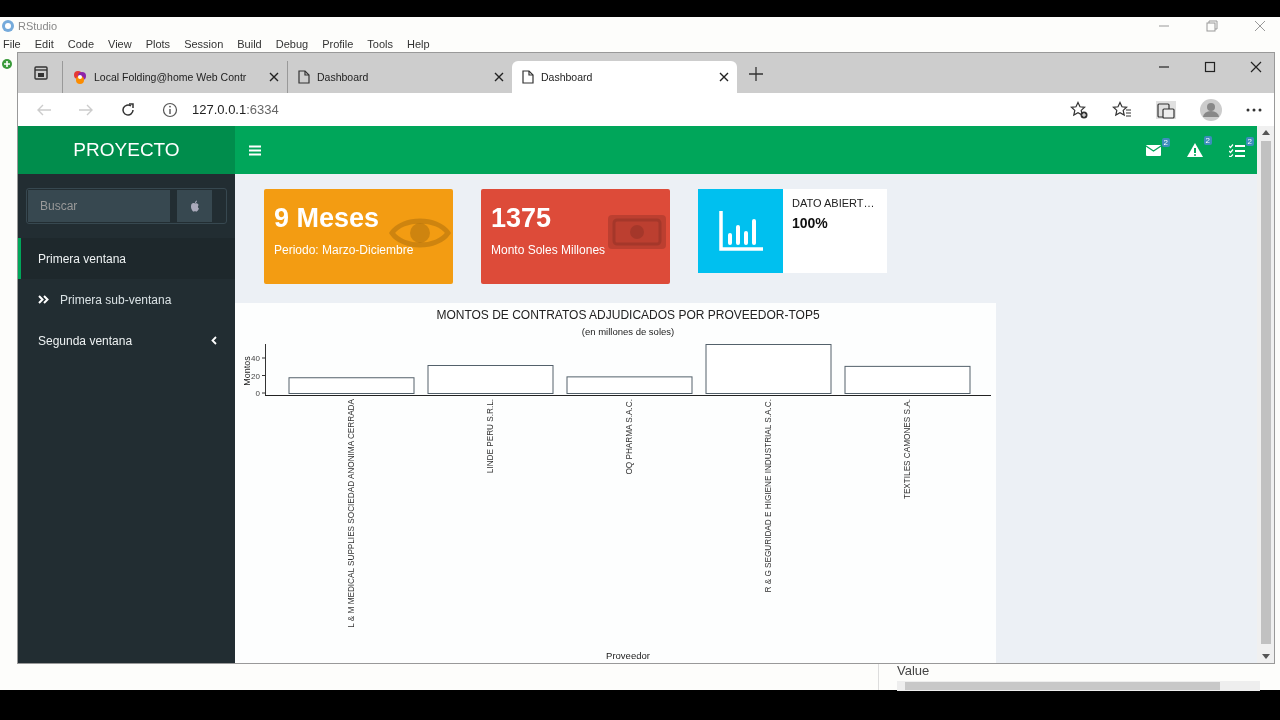 The width and height of the screenshot is (1280, 720). Describe the element at coordinates (1254, 109) in the screenshot. I see `more-icon` at that location.